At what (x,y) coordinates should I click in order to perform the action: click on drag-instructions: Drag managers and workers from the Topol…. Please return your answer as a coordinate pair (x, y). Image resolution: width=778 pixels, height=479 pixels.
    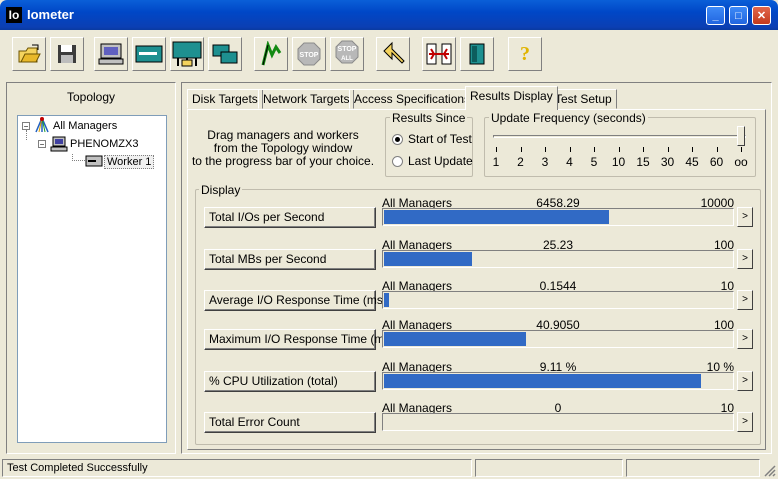
    Looking at the image, I should click on (283, 148).